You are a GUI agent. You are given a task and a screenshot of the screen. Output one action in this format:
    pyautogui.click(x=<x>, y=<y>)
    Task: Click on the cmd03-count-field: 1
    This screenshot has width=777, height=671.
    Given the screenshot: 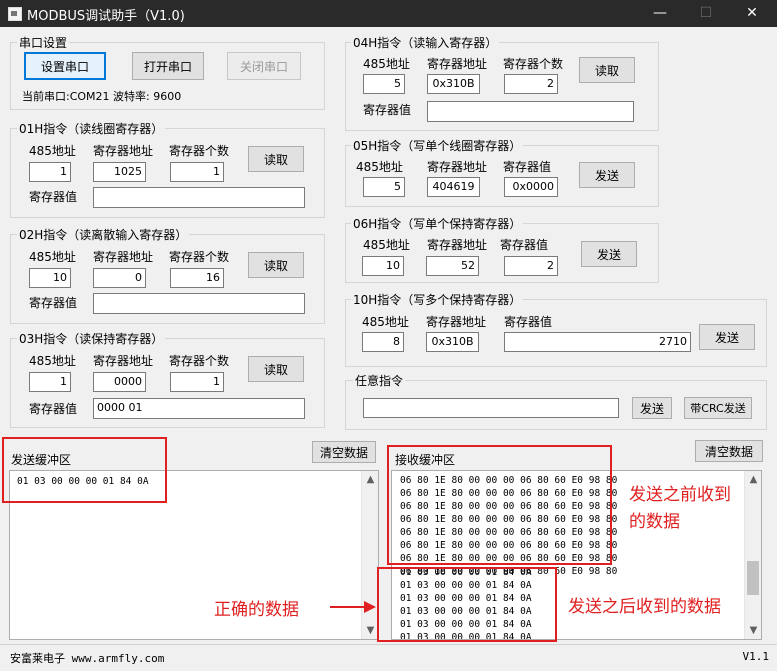 What is the action you would take?
    pyautogui.click(x=197, y=382)
    